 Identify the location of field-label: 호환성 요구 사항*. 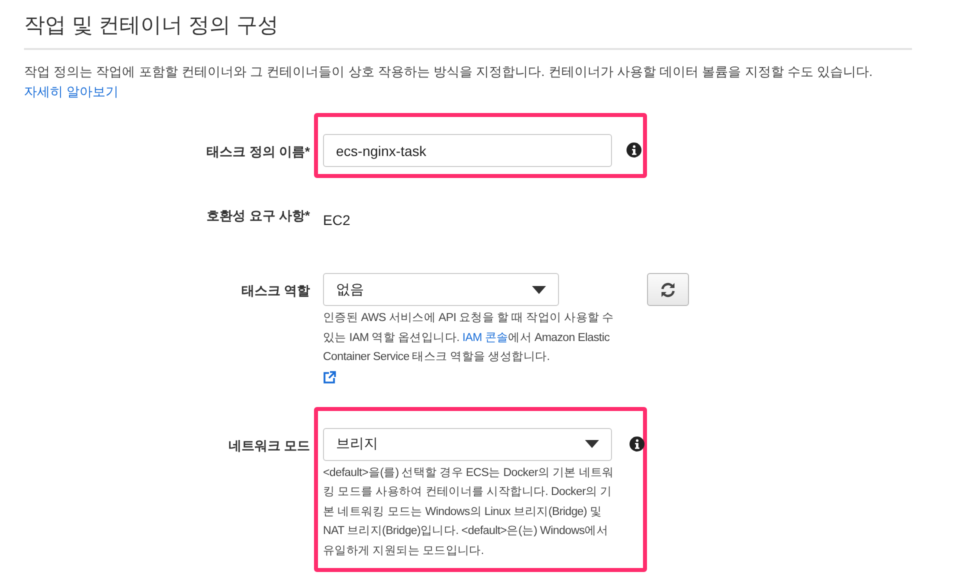
(258, 216).